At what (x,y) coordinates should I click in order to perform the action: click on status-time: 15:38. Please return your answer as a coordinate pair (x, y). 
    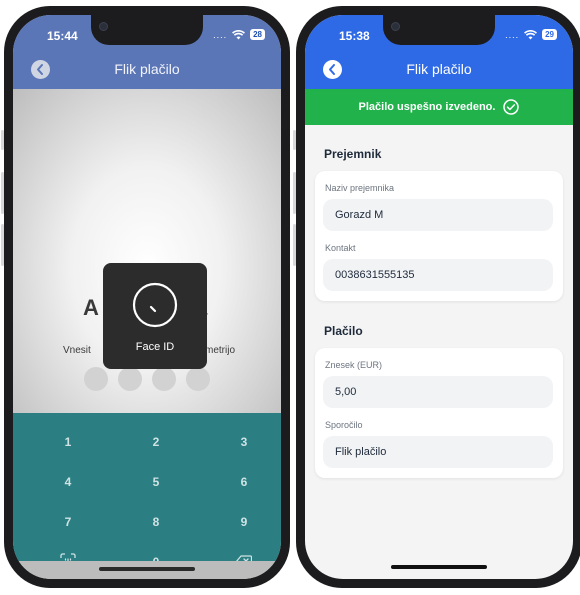
    Looking at the image, I should click on (354, 36).